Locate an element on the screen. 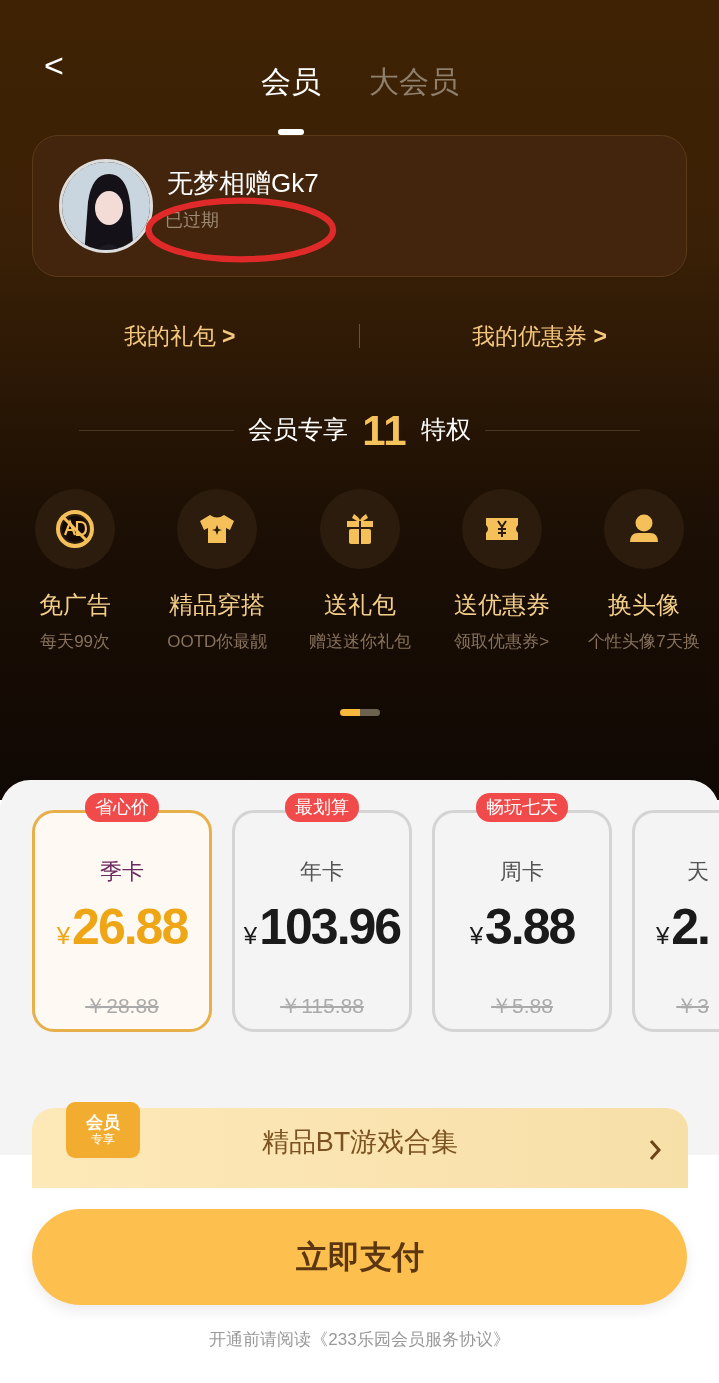 The image size is (719, 1383). perk-label: 换头像 is located at coordinates (643, 605).